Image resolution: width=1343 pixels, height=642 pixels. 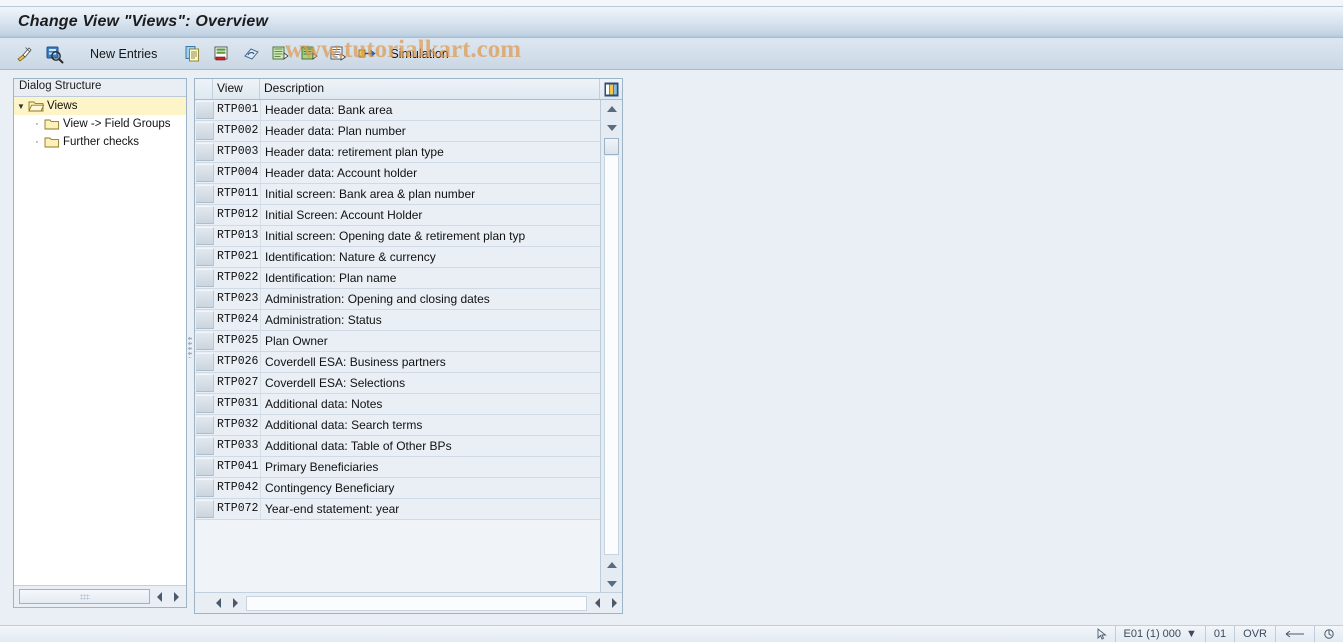 What do you see at coordinates (237, 383) in the screenshot?
I see `cell-view: RTP027` at bounding box center [237, 383].